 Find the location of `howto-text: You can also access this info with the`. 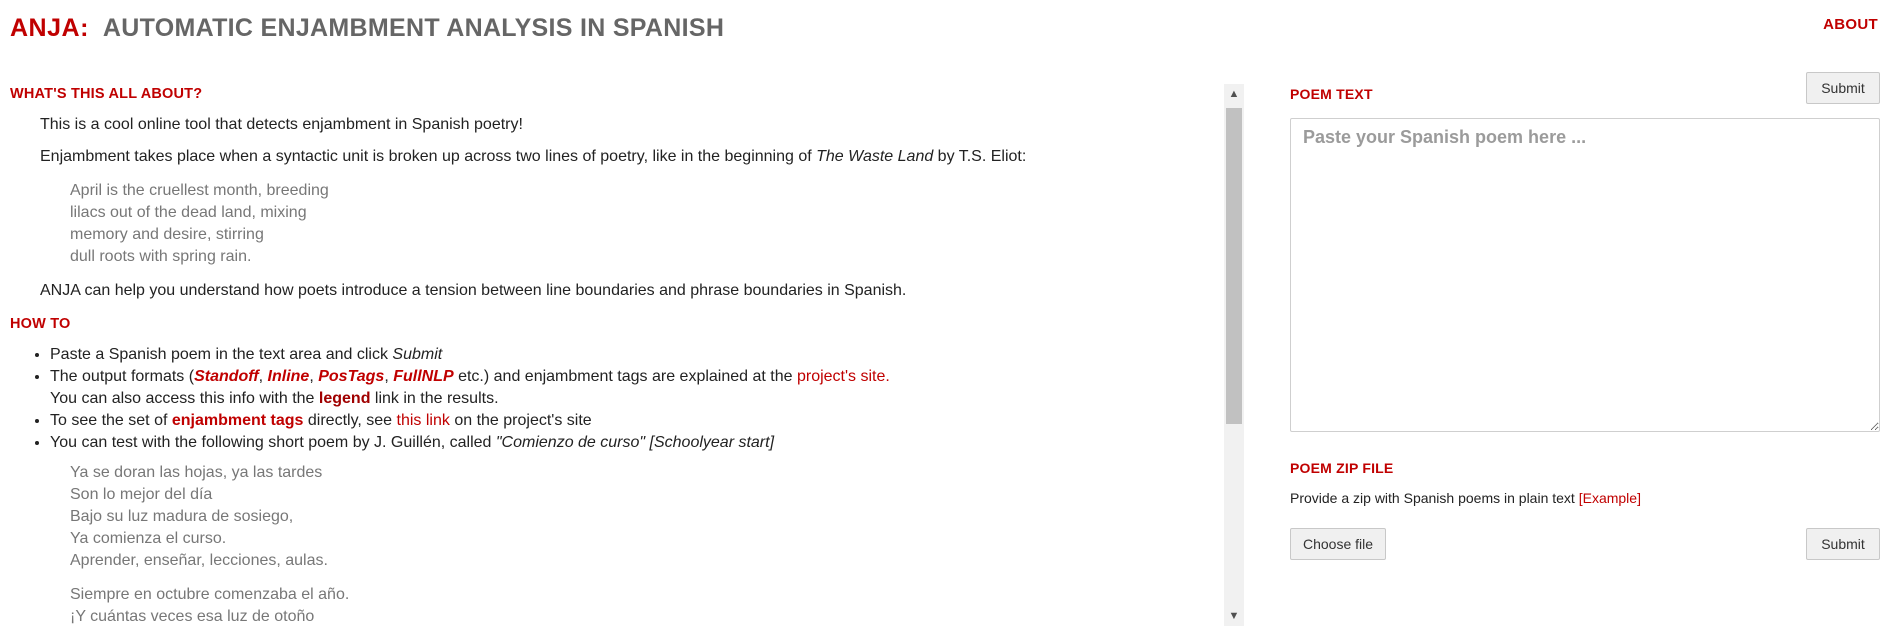

howto-text: You can also access this info with the is located at coordinates (184, 398).